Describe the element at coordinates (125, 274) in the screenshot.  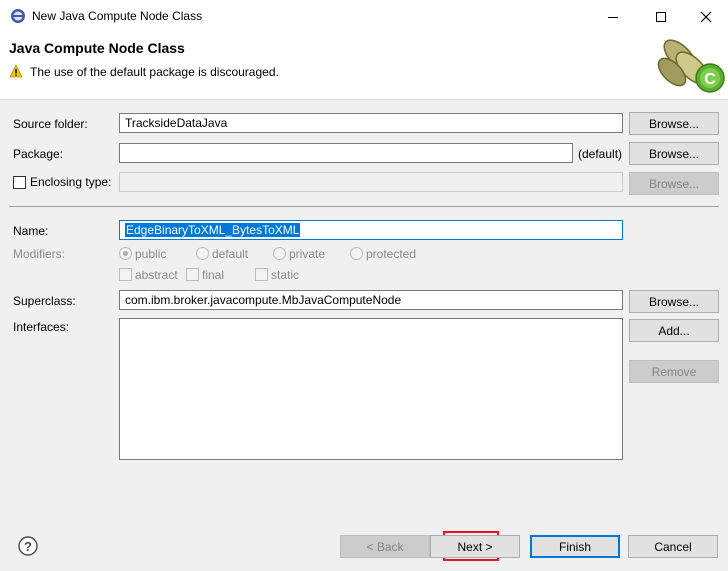
I see `modifier-abstract-checkbox` at that location.